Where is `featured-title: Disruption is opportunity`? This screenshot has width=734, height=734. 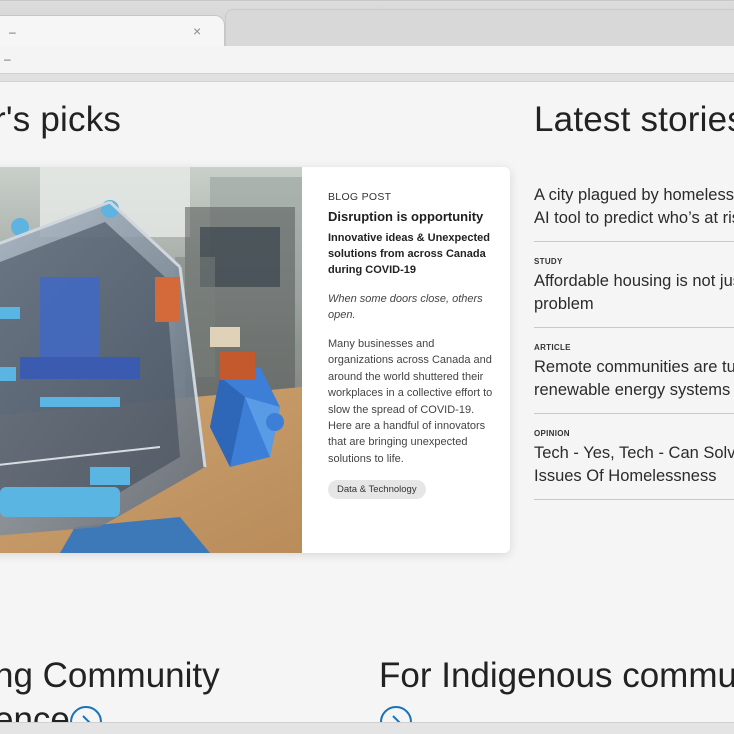 featured-title: Disruption is opportunity is located at coordinates (410, 216).